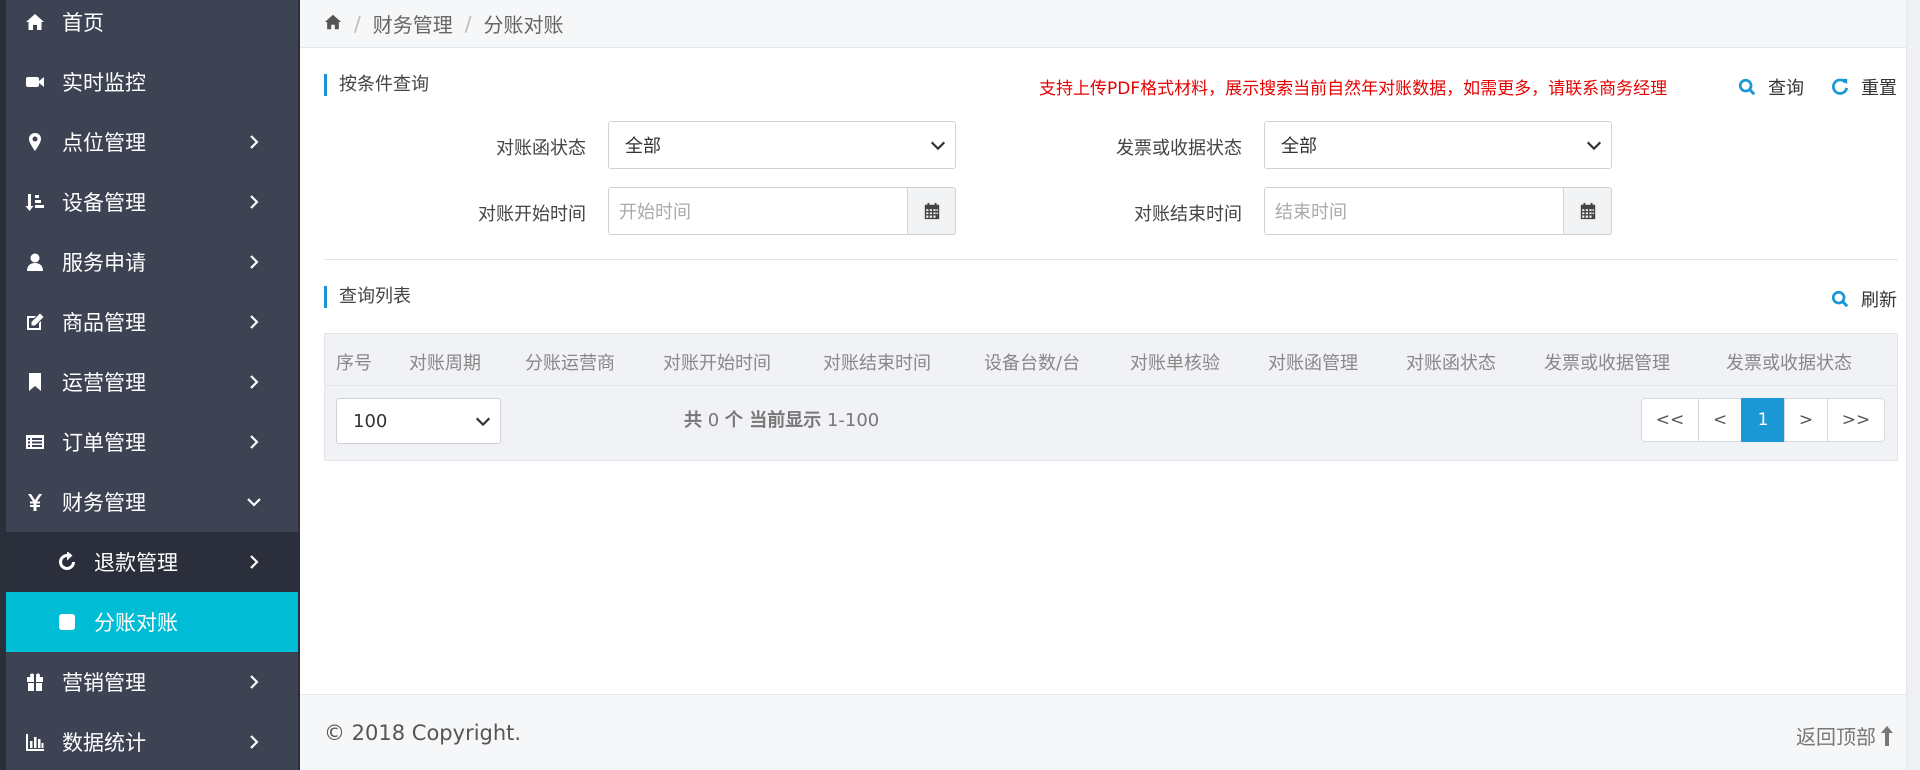 This screenshot has height=770, width=1920. What do you see at coordinates (423, 733) in the screenshot?
I see `copyright-text: © 2018 Copyright.` at bounding box center [423, 733].